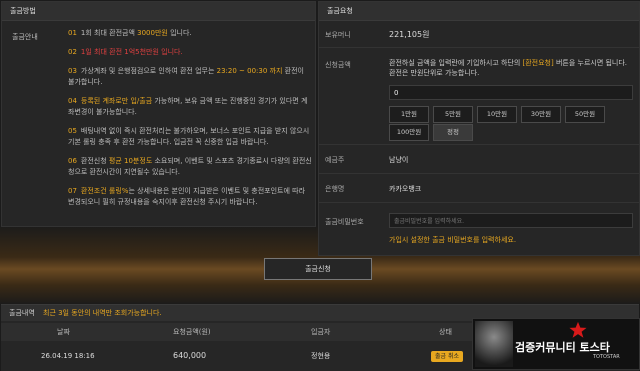 This screenshot has height=371, width=640. What do you see at coordinates (538, 63) in the screenshot?
I see `amount-help-highlight: [환전요청]` at bounding box center [538, 63].